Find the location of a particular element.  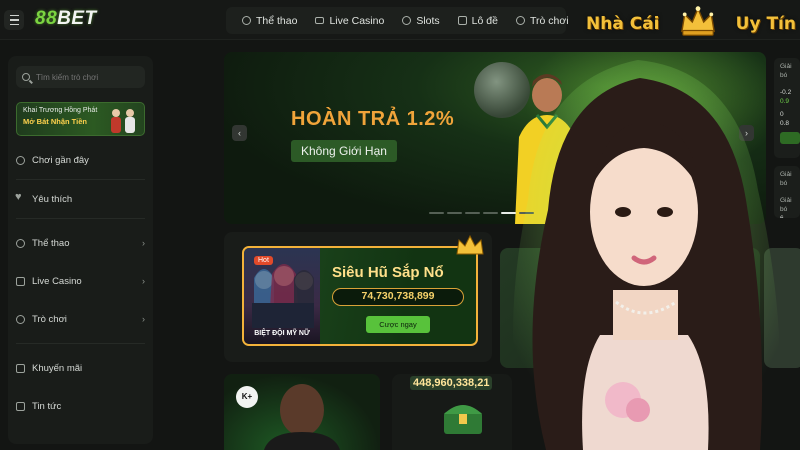

sidebar-item-label: Tin tức is located at coordinates (47, 406).